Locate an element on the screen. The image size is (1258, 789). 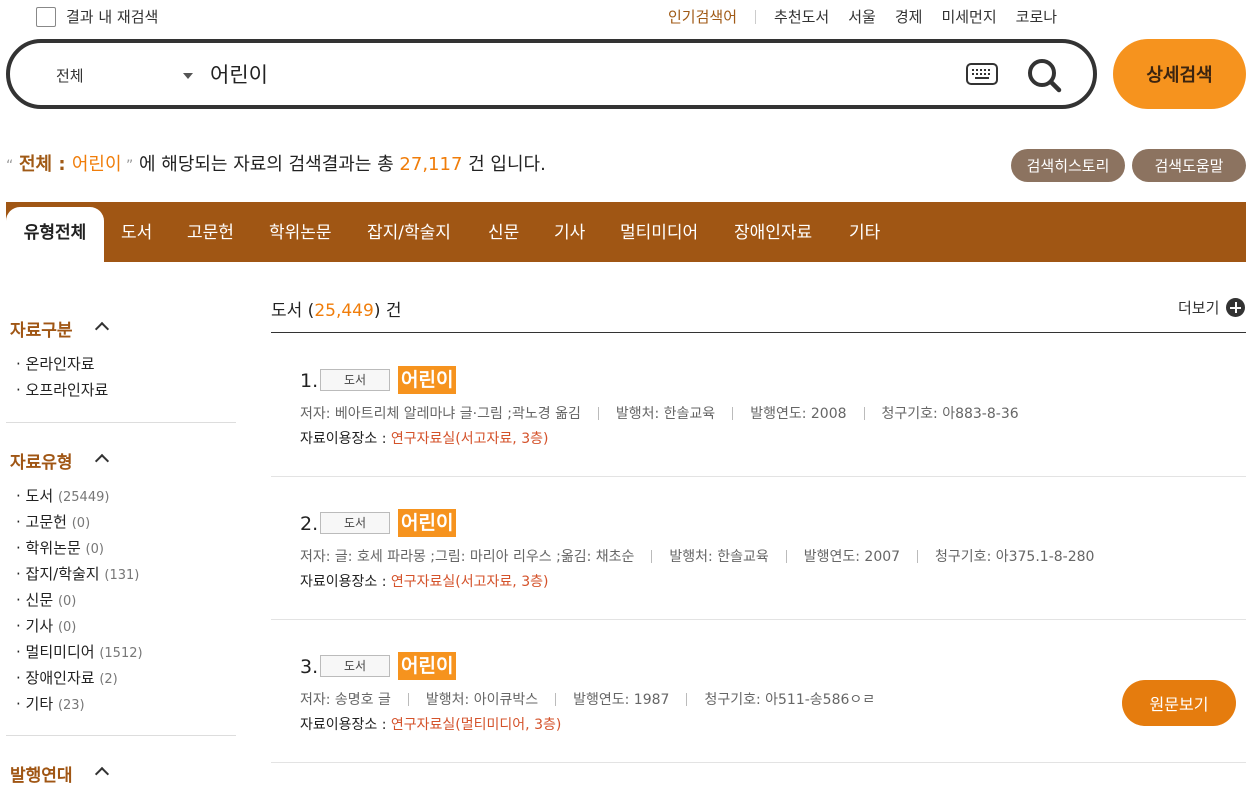
filter-type-item: · 고문헌 (0) is located at coordinates (53, 521).